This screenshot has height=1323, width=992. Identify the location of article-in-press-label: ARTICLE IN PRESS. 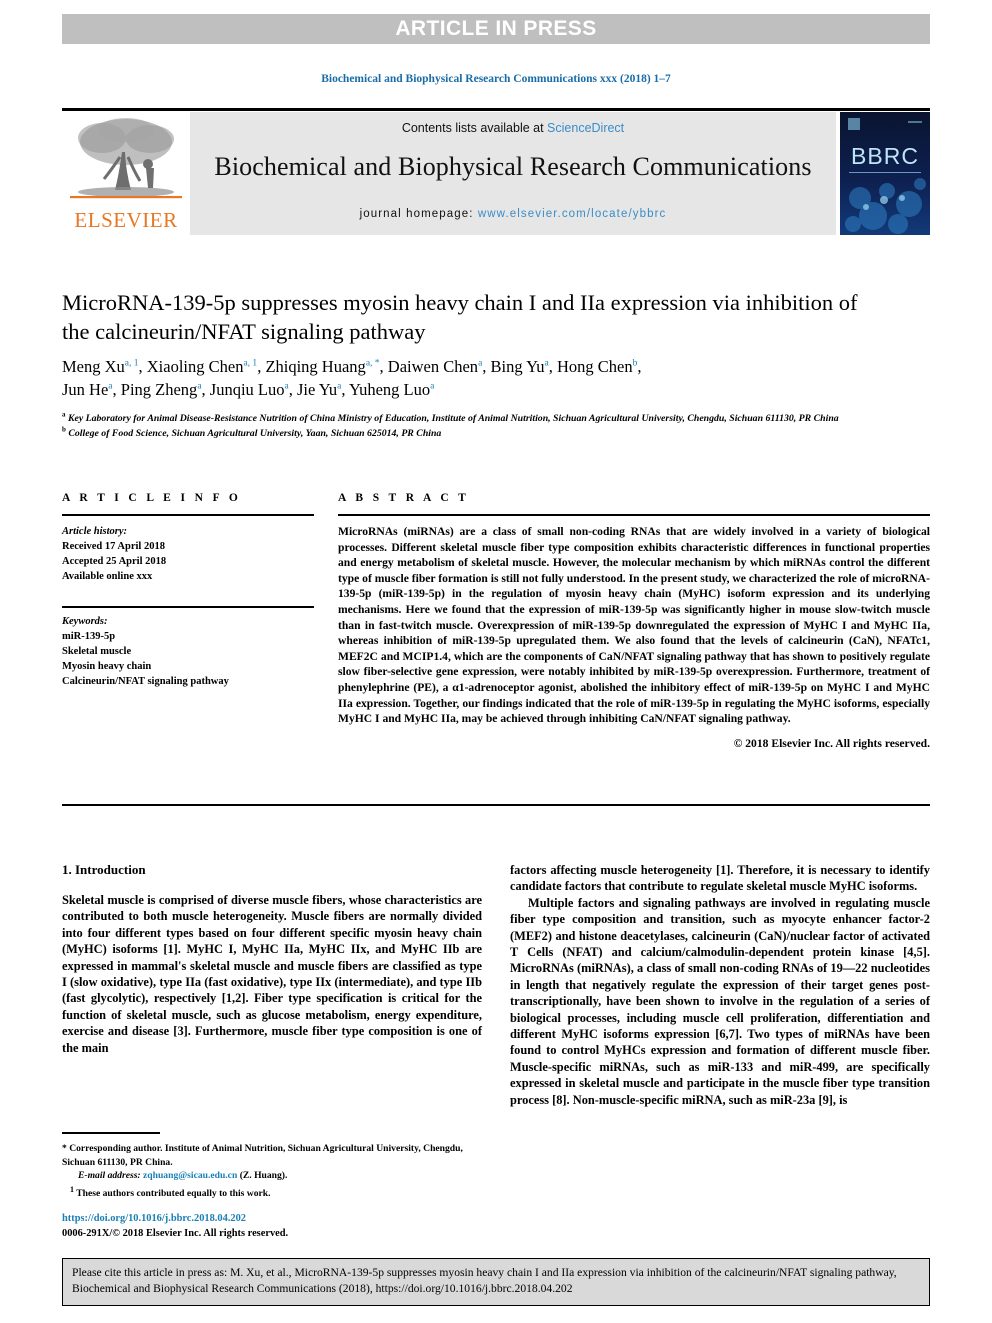
(496, 28).